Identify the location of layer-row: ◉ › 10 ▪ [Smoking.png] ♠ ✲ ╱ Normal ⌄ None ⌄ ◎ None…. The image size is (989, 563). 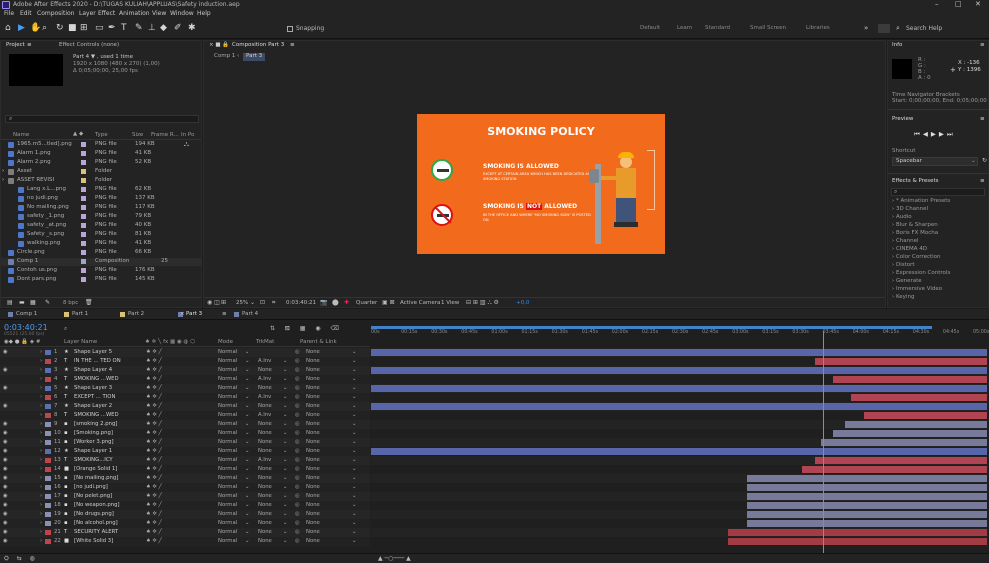
(185, 433).